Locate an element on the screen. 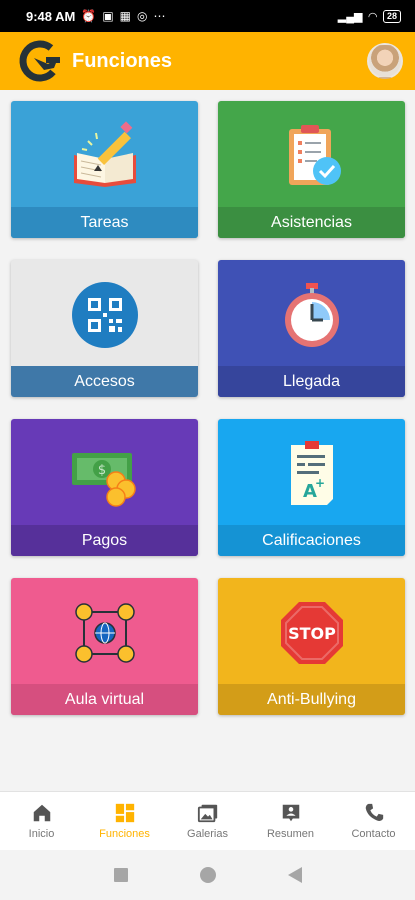 The width and height of the screenshot is (415, 900). stopwatch-icon is located at coordinates (311, 315).